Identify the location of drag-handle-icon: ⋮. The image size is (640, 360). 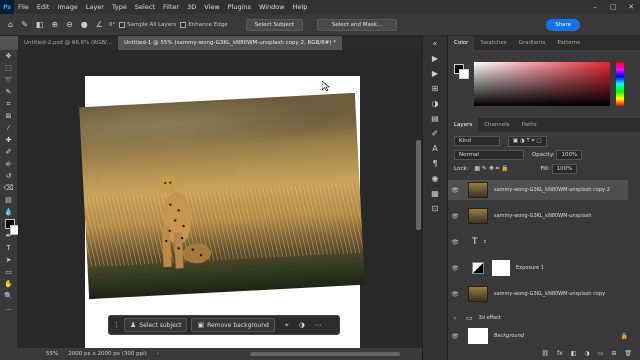
(116, 325).